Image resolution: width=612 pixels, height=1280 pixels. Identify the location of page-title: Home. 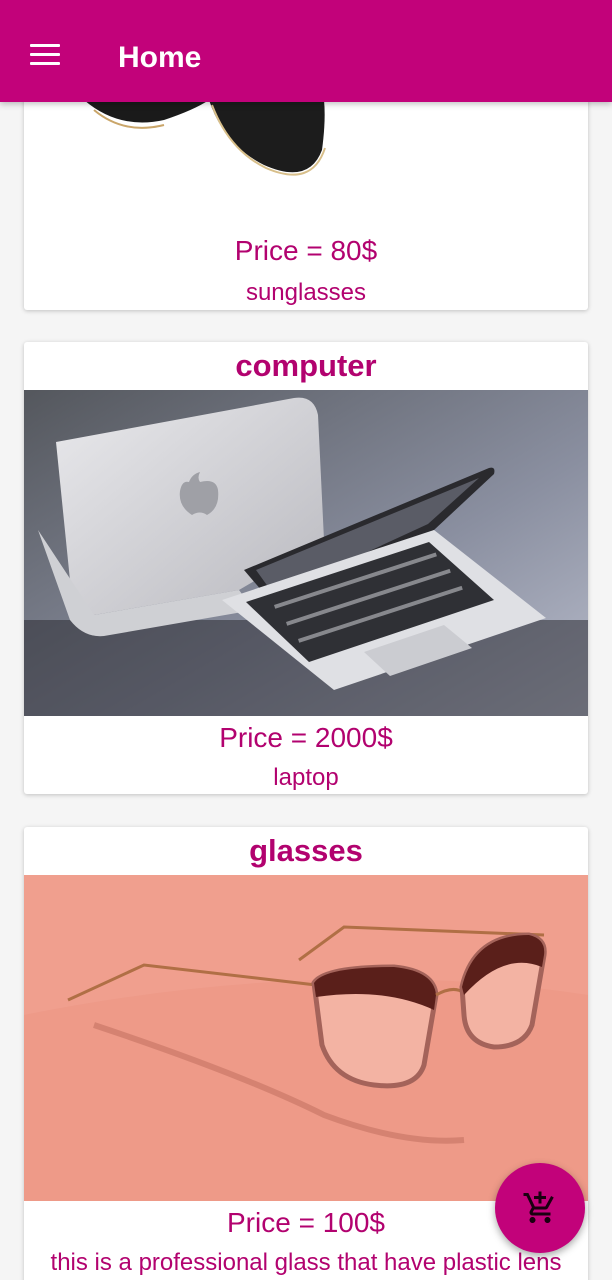
(160, 57).